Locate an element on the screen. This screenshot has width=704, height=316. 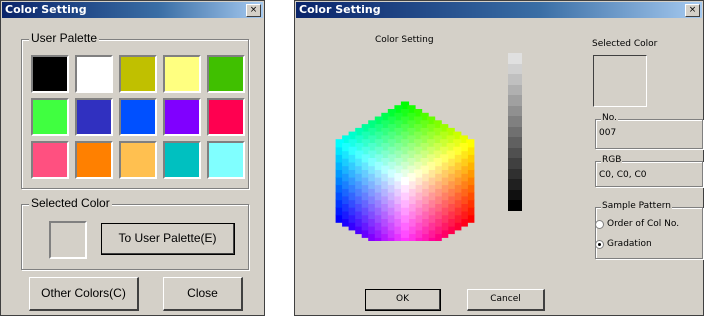
no-label: No. is located at coordinates (609, 118).